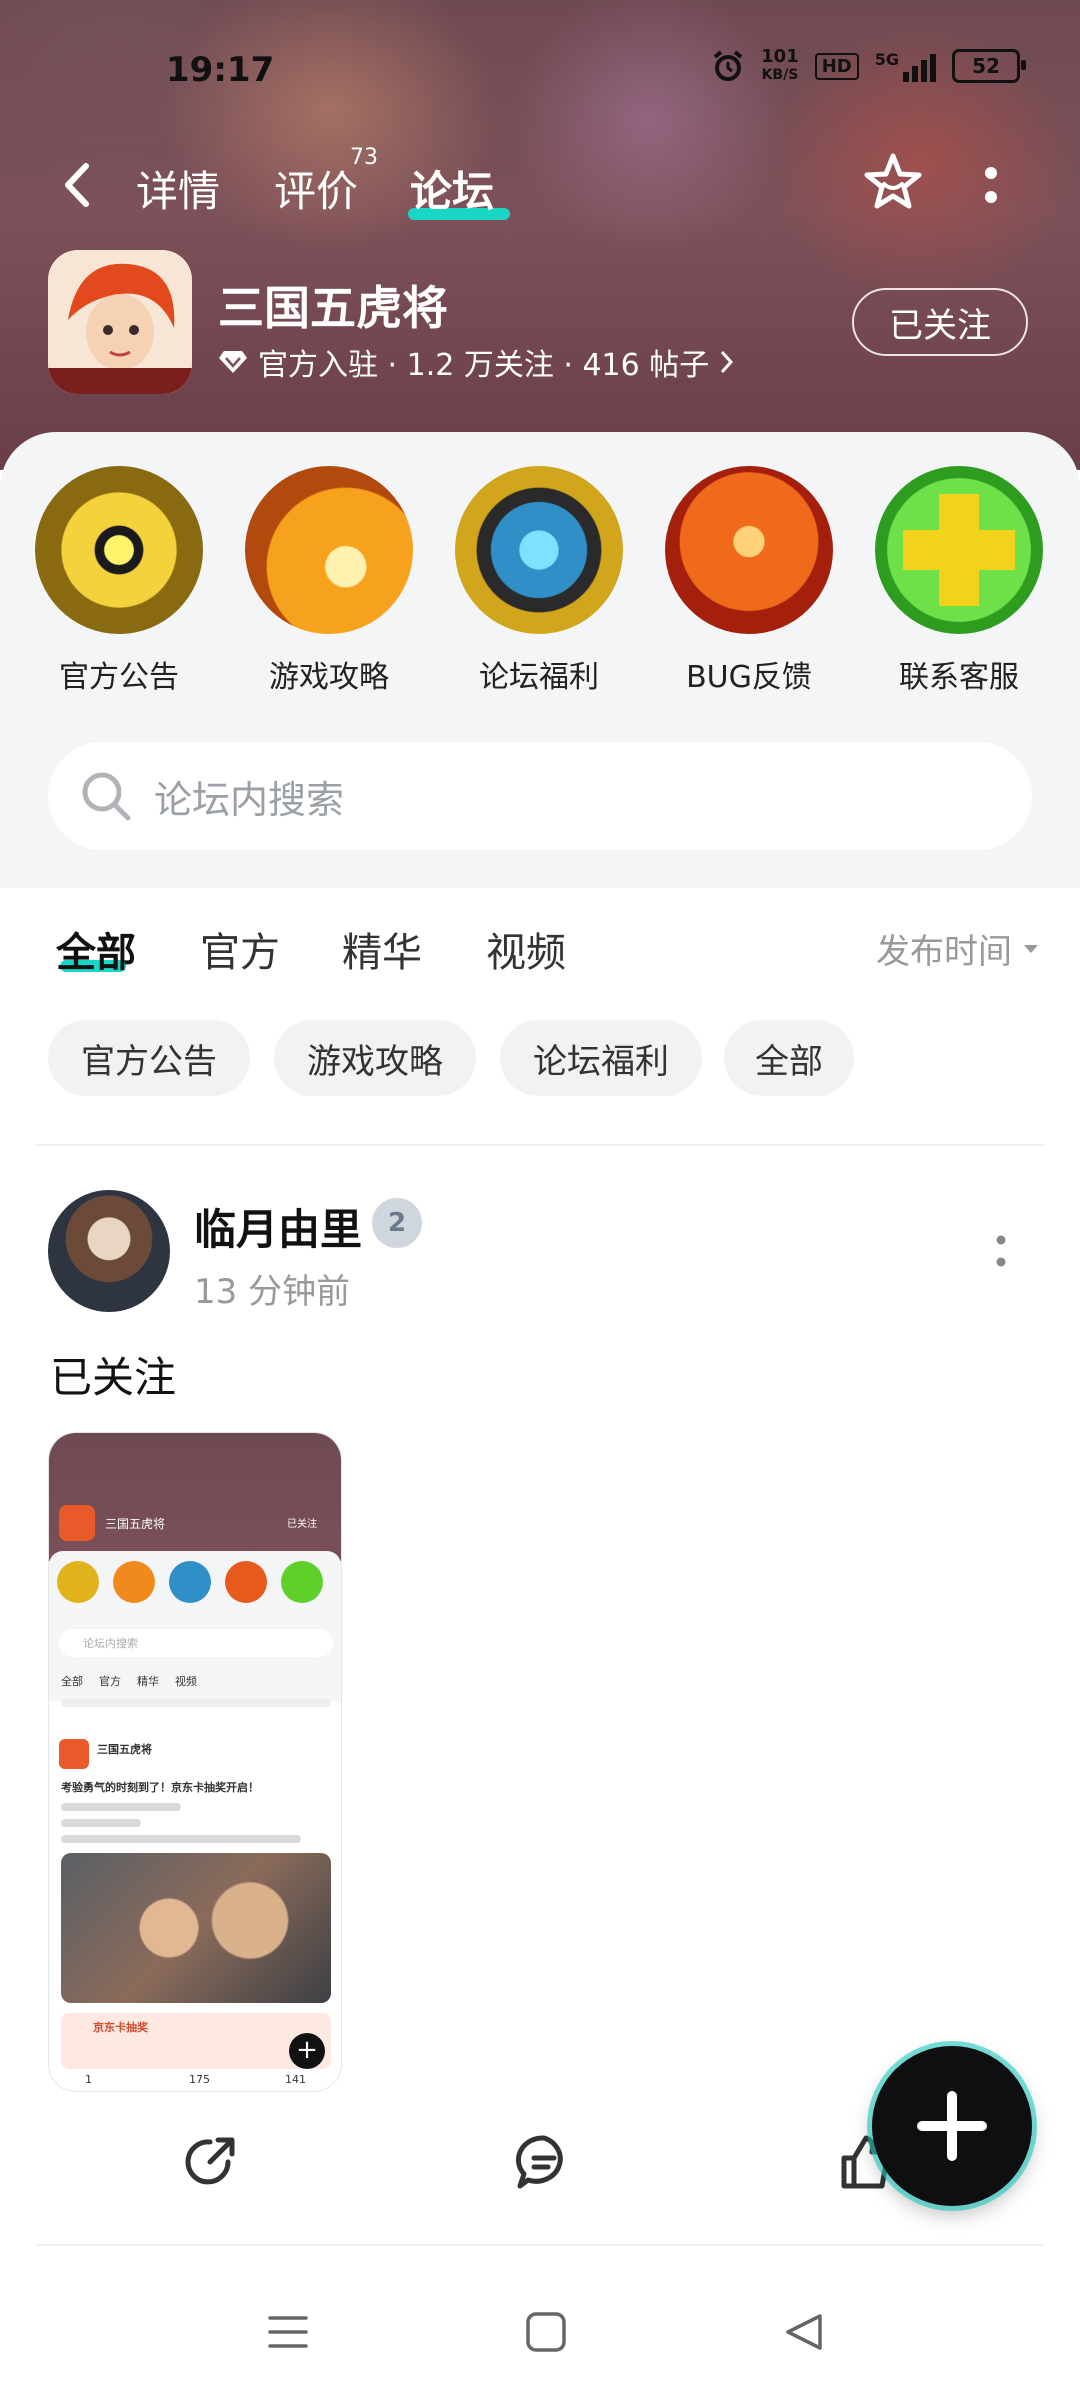 The width and height of the screenshot is (1080, 2400). Describe the element at coordinates (484, 365) in the screenshot. I see `game-meta-text: 官方入驻 · 1.2 万关注 · 416 帖子` at that location.